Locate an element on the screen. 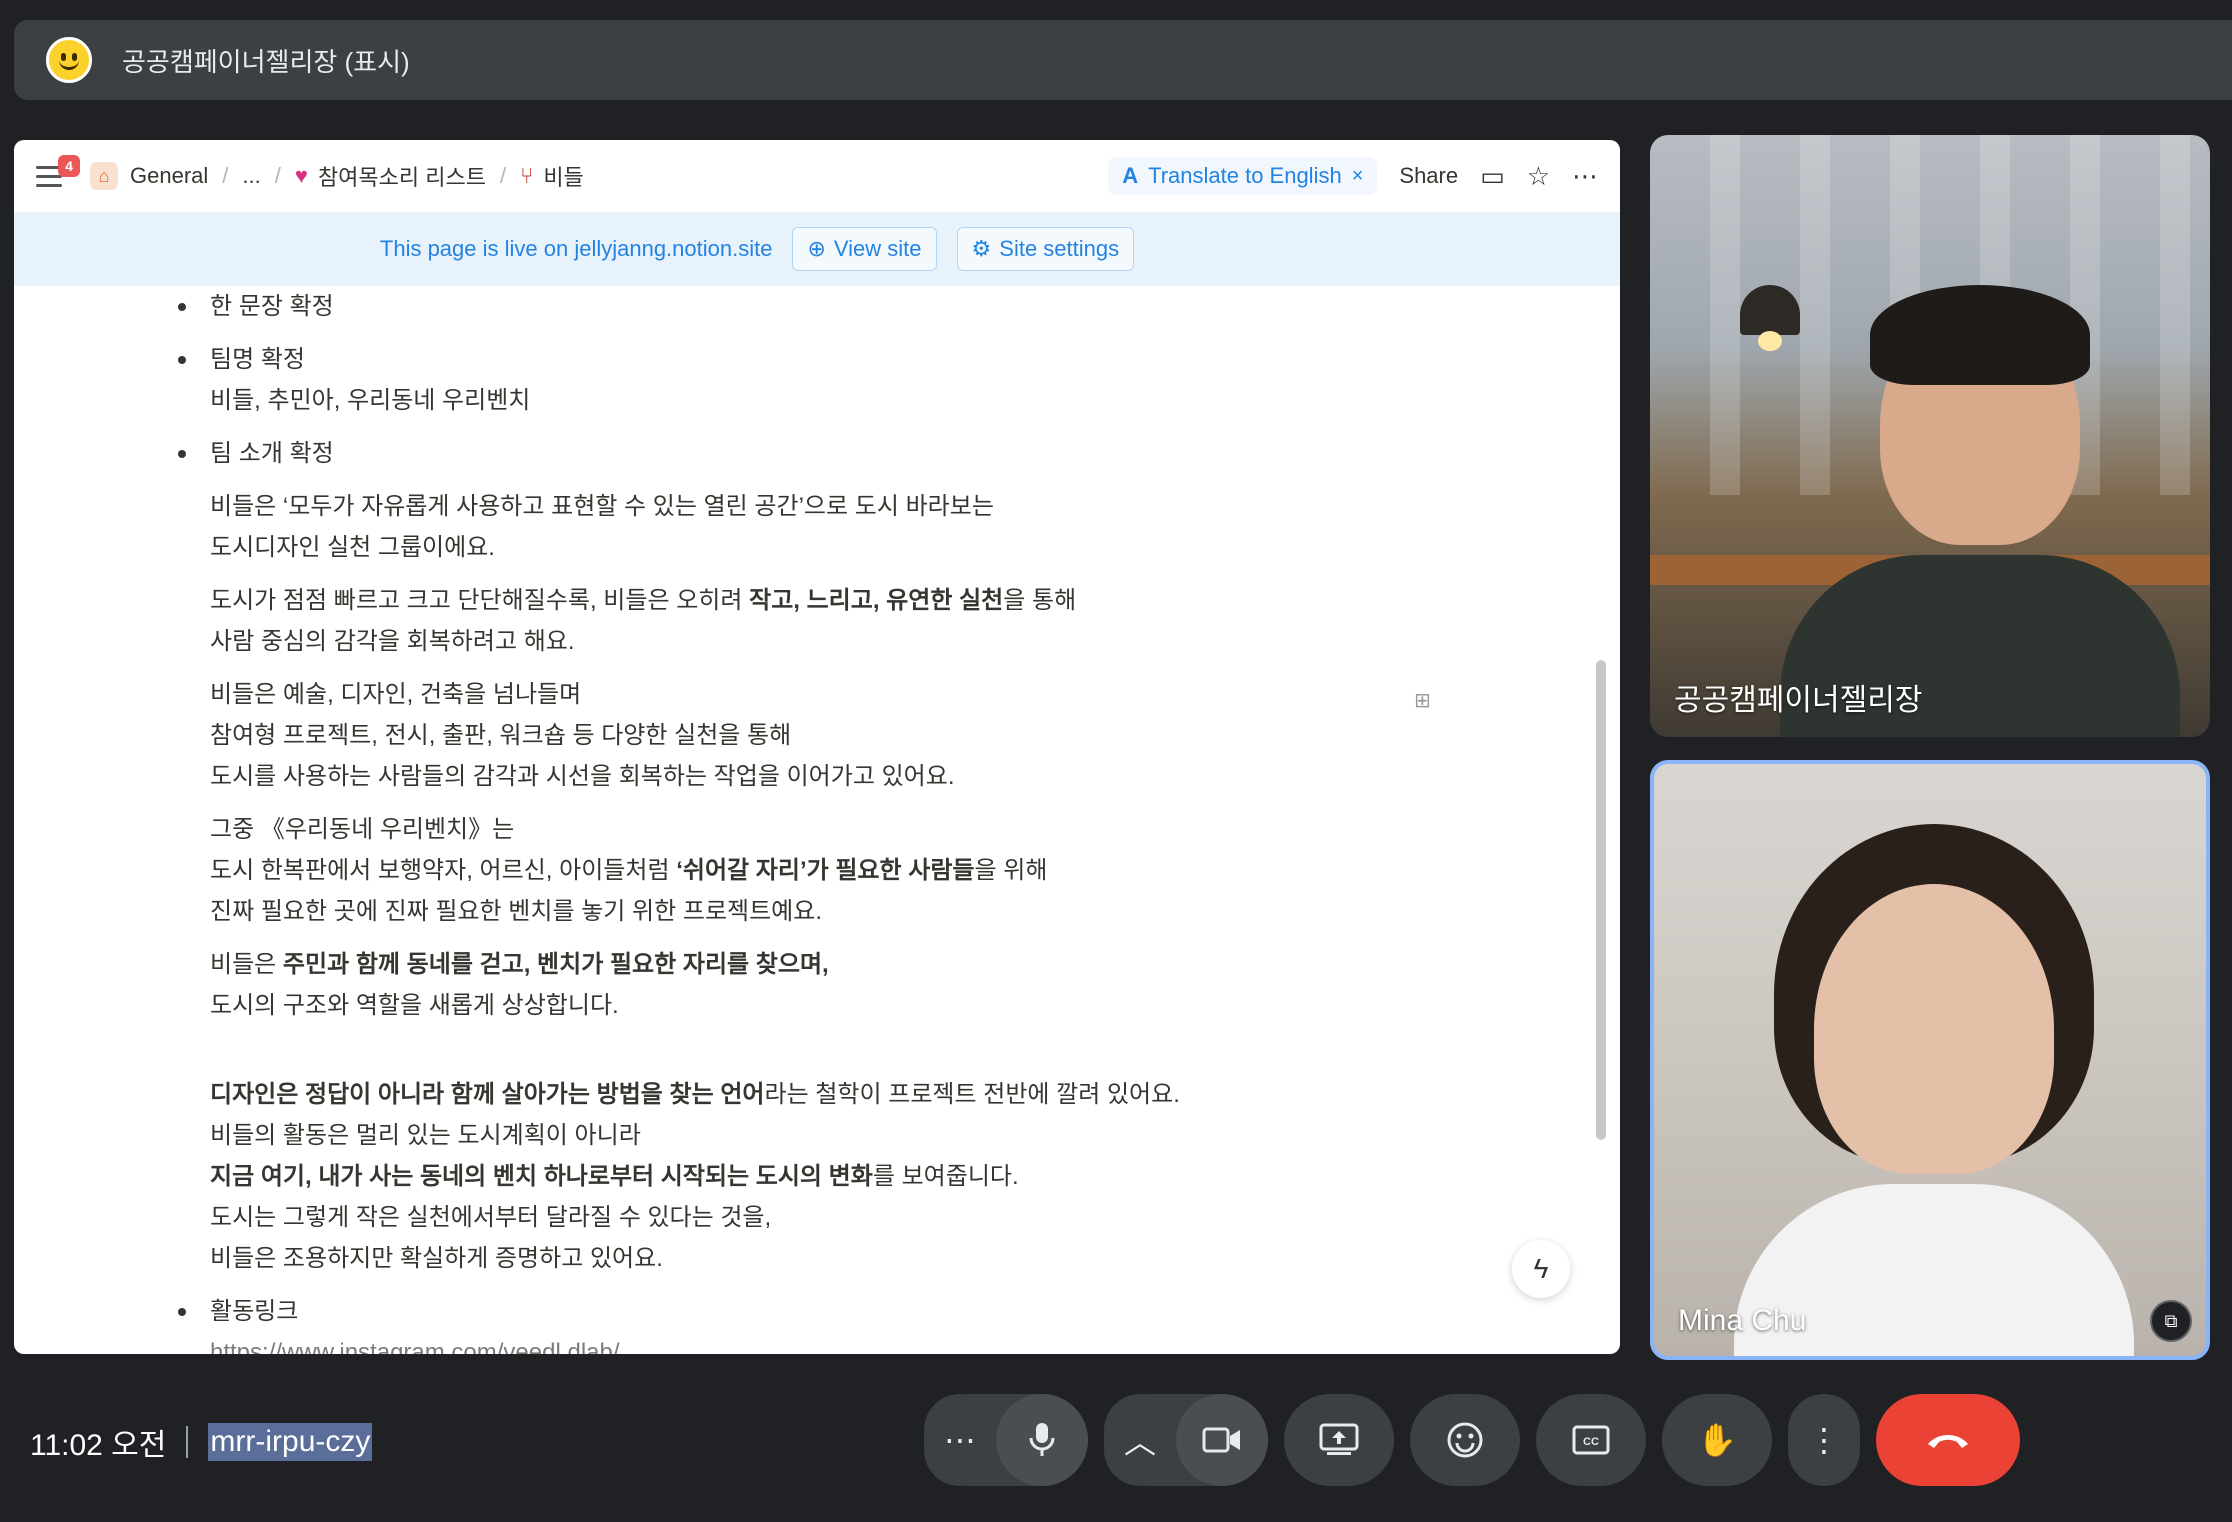 This screenshot has width=2232, height=1522. sidebar-menu-button: 4 is located at coordinates (58, 174).